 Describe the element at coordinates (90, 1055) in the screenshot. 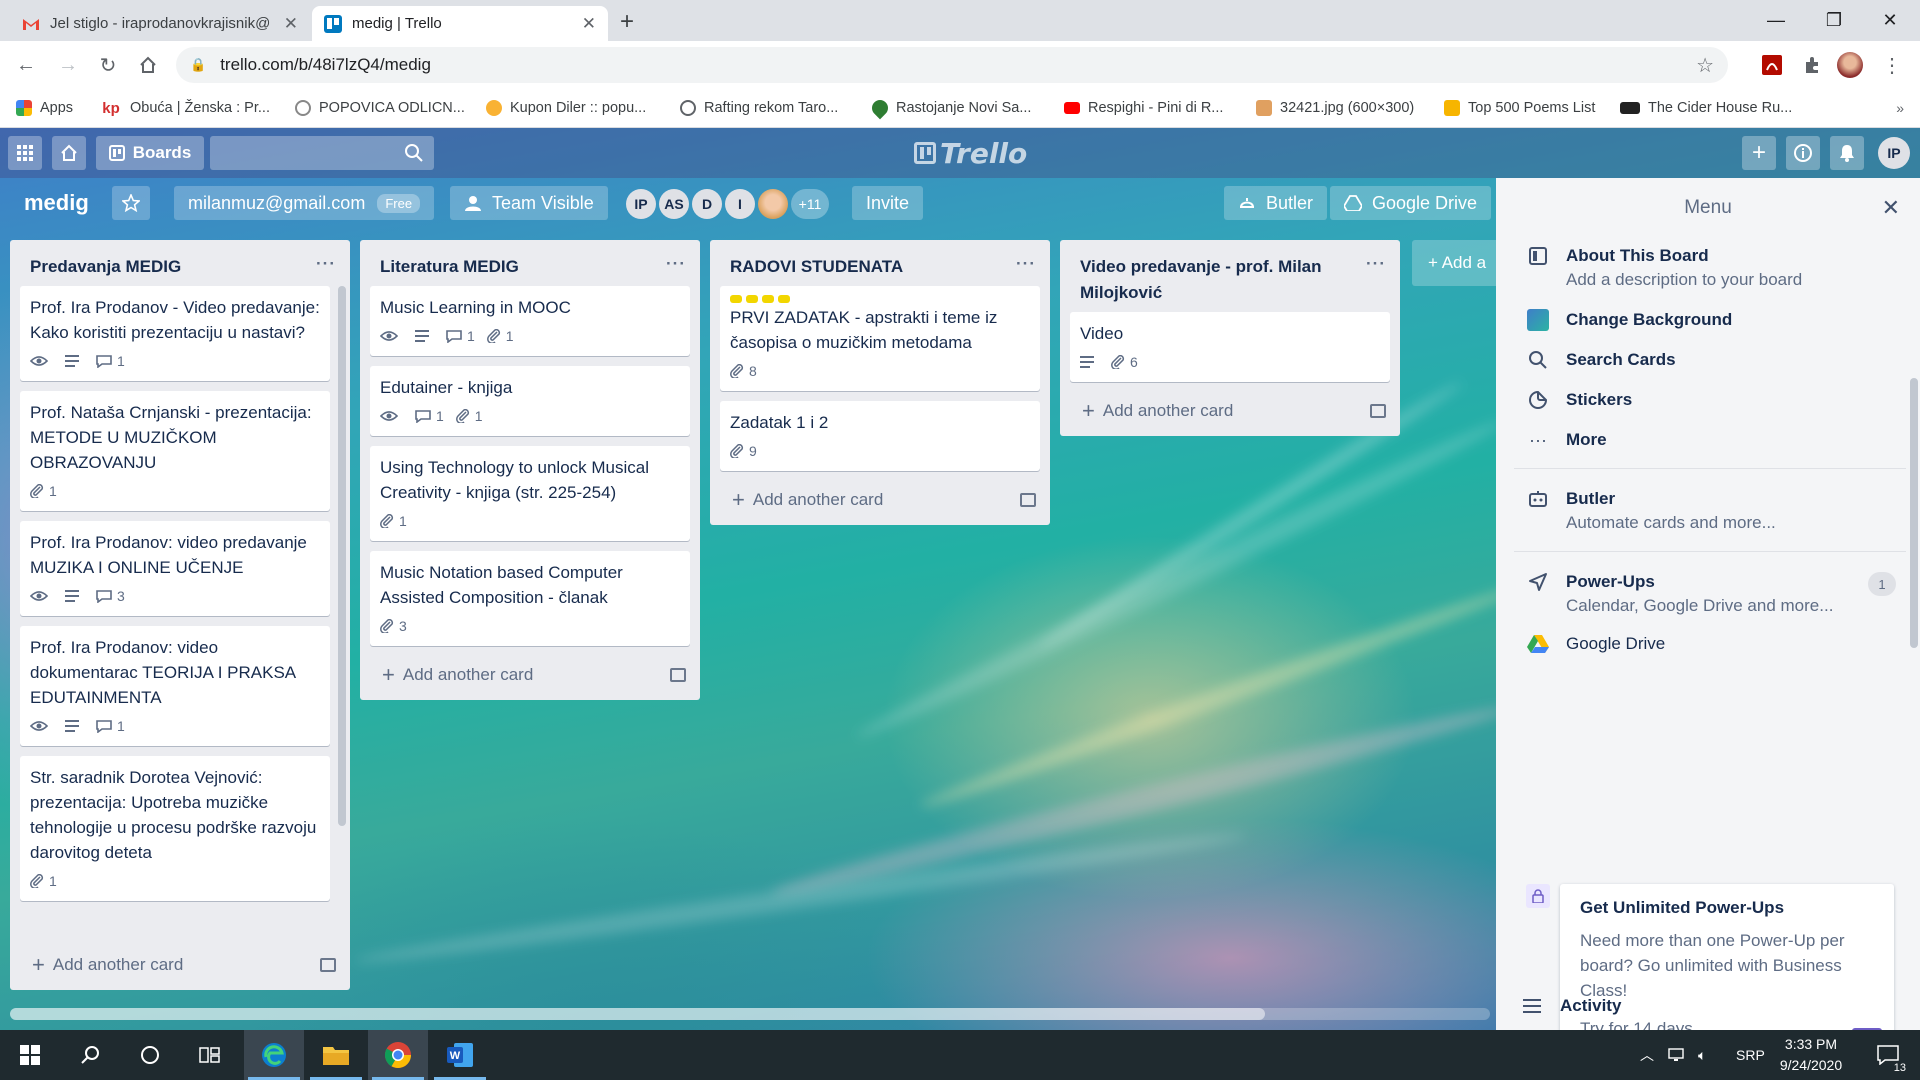

I see `search-icon` at that location.